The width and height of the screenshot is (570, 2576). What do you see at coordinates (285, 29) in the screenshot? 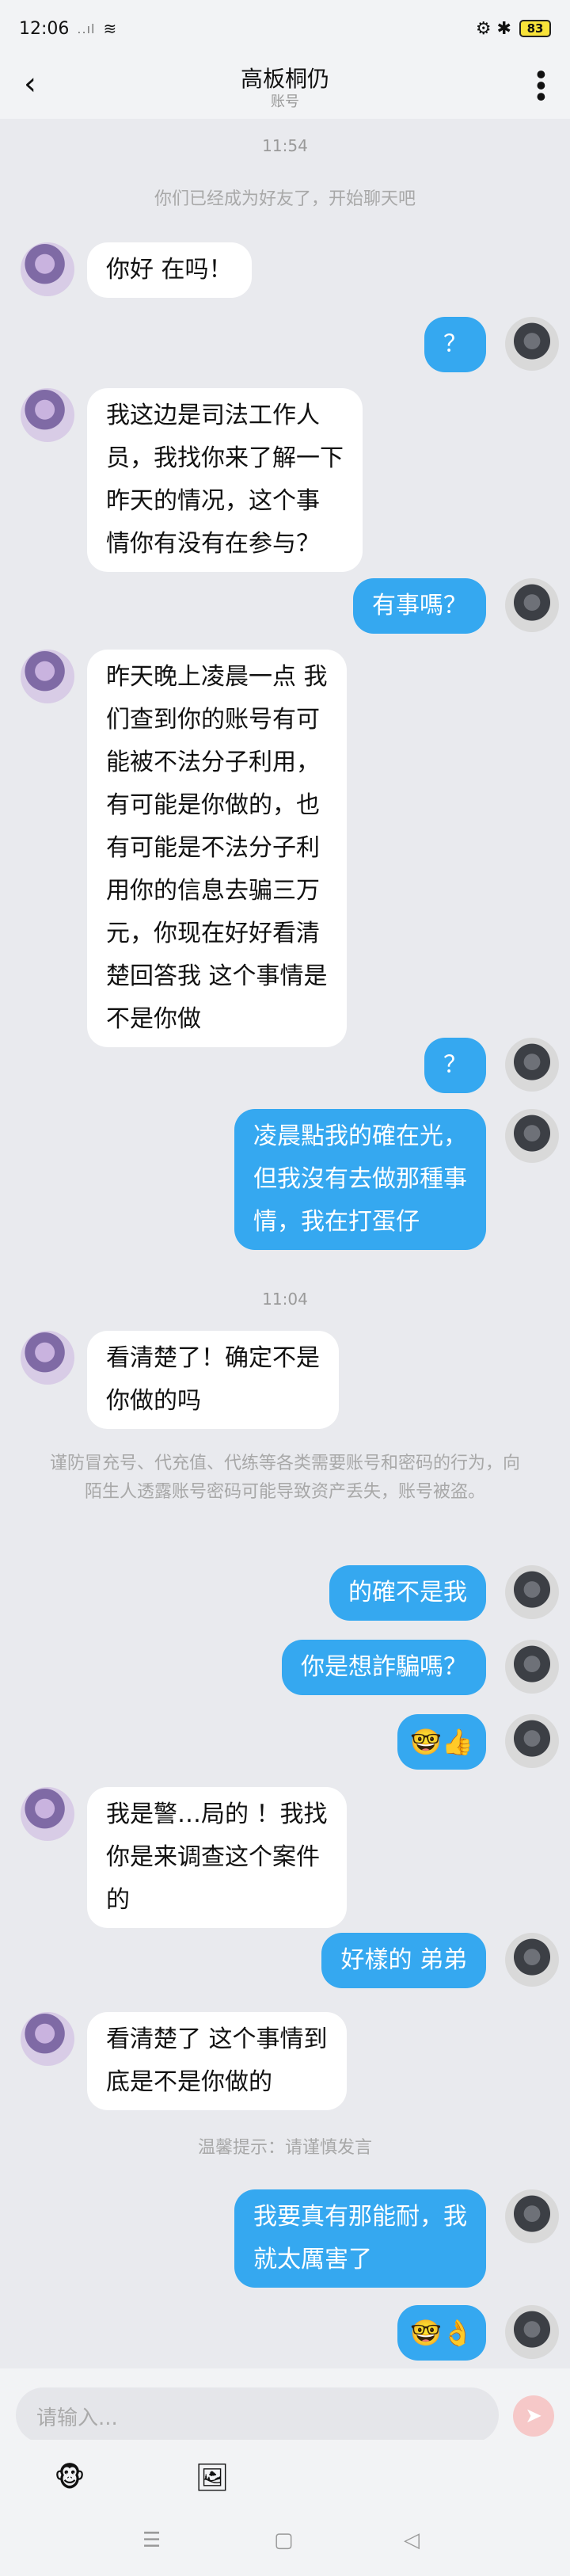
I see `status-bar: 12:06 ..ıl ≋ ⚙ ✱ 83` at bounding box center [285, 29].